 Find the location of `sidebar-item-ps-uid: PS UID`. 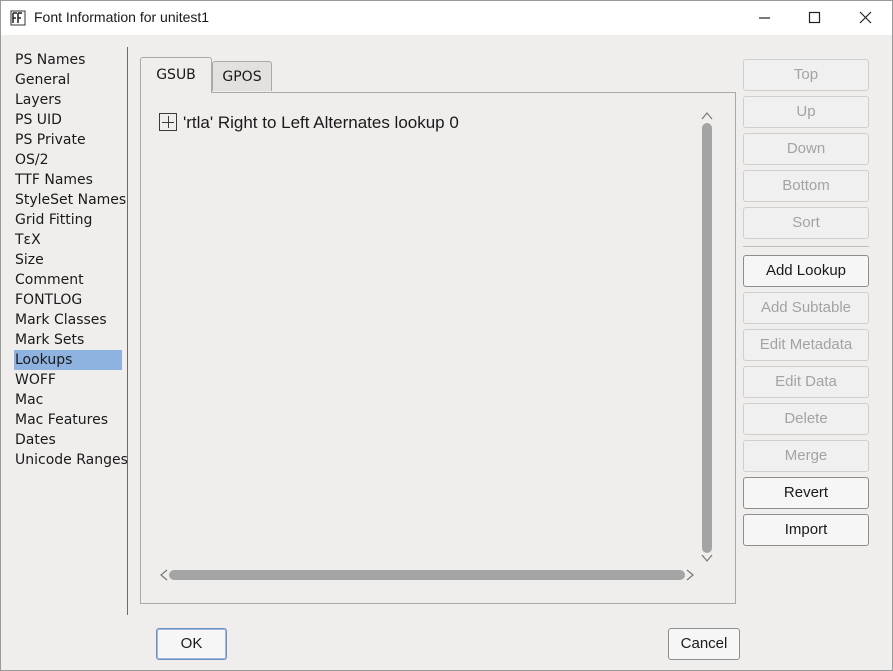

sidebar-item-ps-uid: PS UID is located at coordinates (68, 120).